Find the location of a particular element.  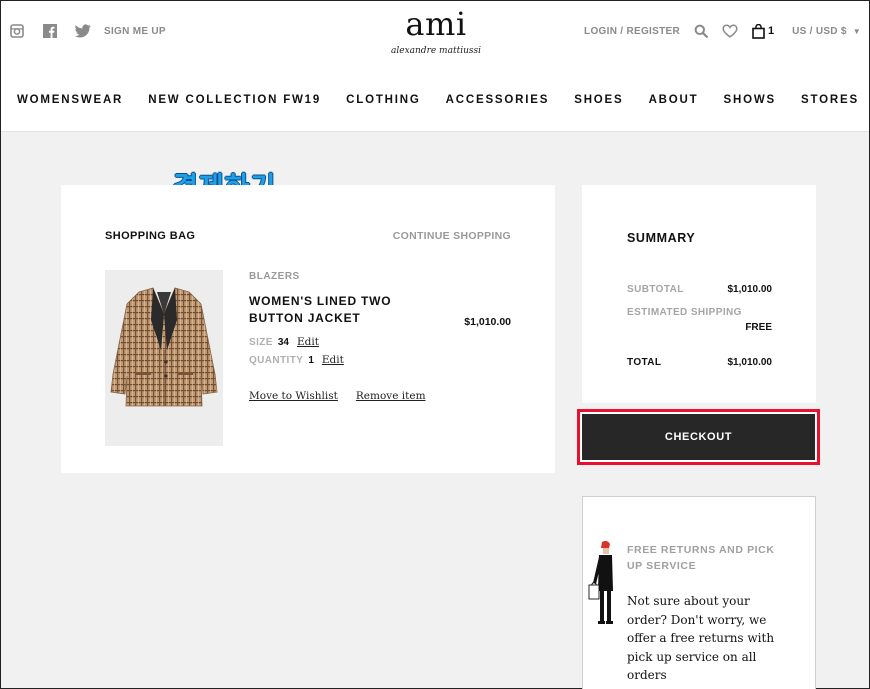

size-value: 34 is located at coordinates (283, 342).